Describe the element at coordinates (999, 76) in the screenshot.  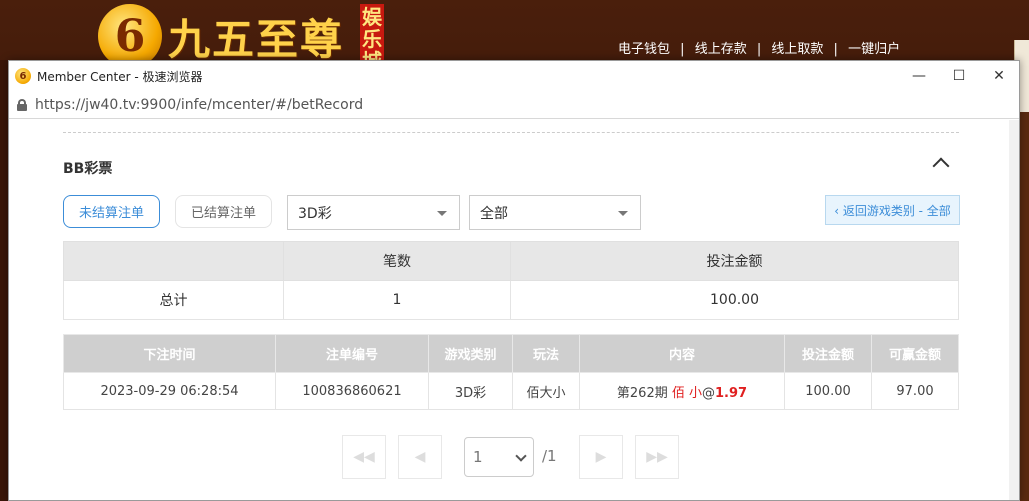
I see `close-button: ✕` at that location.